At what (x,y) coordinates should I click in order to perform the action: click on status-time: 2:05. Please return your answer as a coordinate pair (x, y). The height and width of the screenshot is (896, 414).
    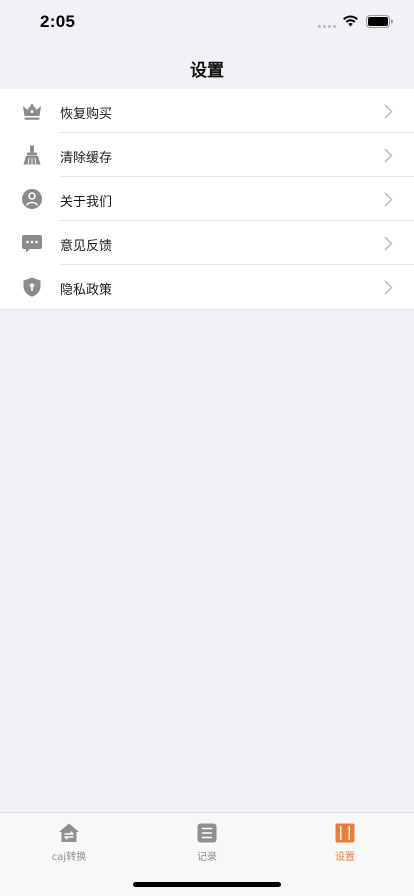
    Looking at the image, I should click on (58, 21).